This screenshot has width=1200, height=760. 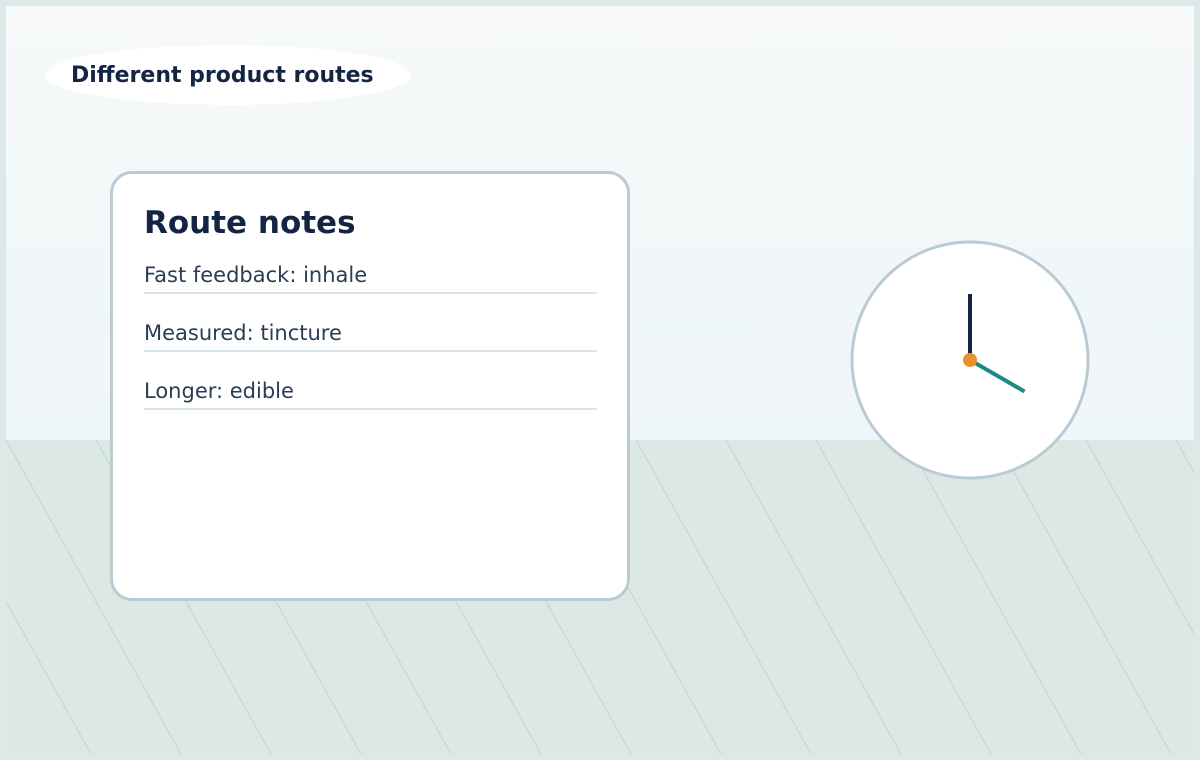 I want to click on clock-center-dot, so click(x=970, y=360).